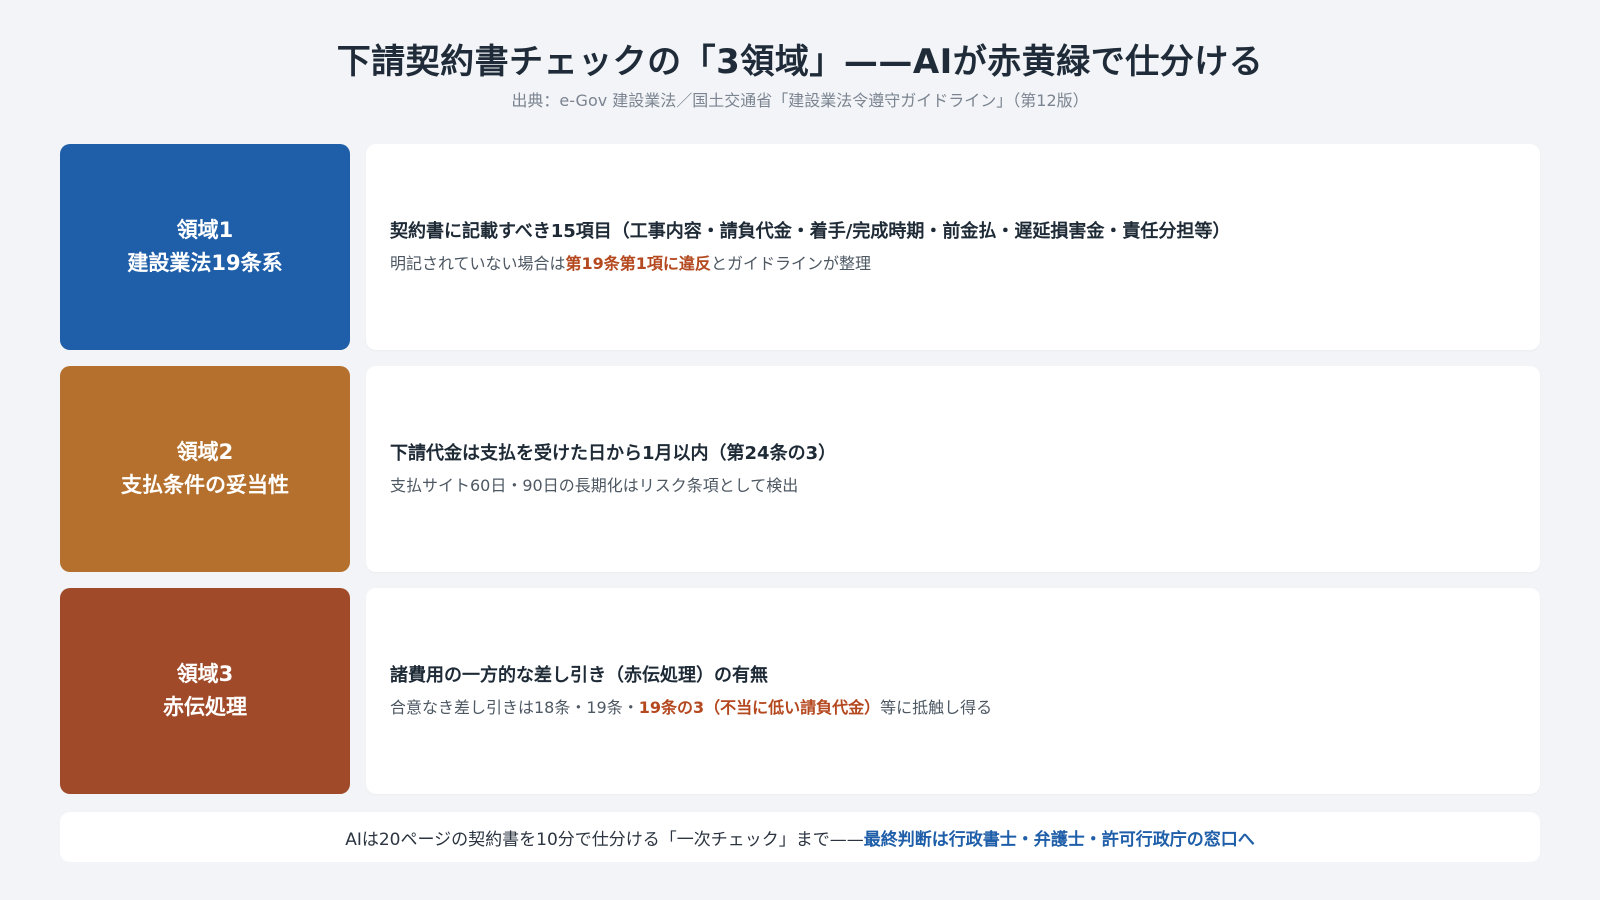 The image size is (1600, 900). I want to click on domain-tag-number: 領域2, so click(205, 452).